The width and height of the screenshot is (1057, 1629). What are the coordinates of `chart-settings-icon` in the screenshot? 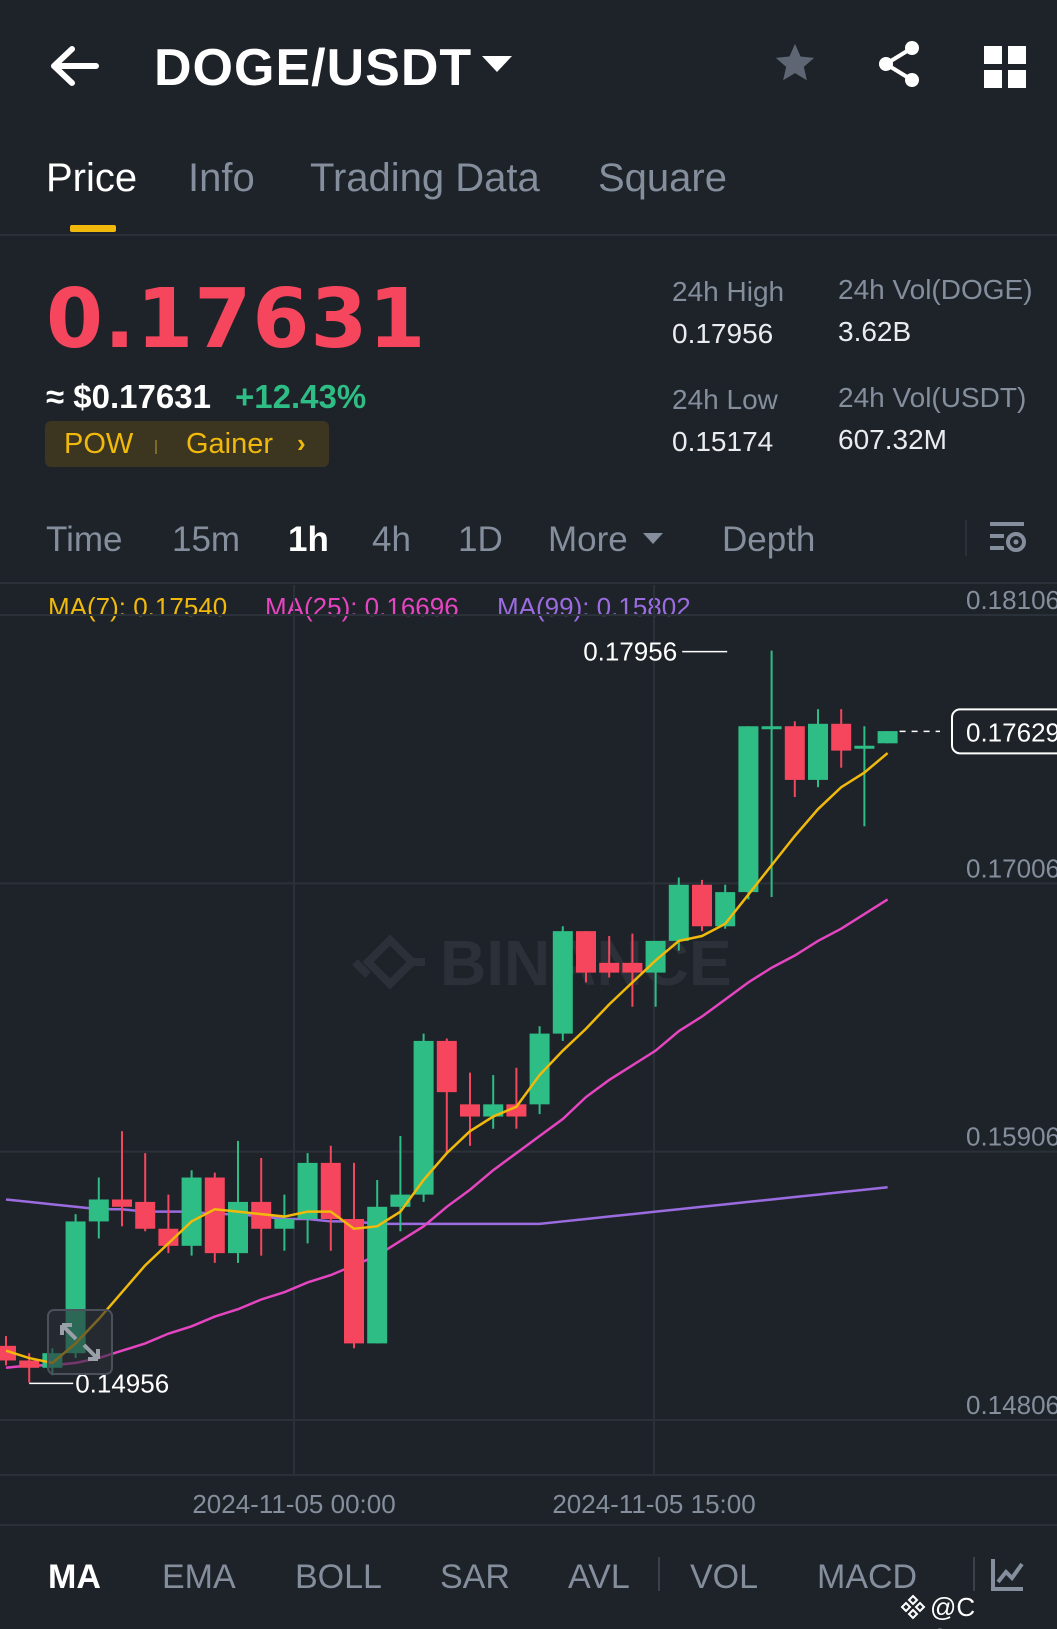 It's located at (1008, 538).